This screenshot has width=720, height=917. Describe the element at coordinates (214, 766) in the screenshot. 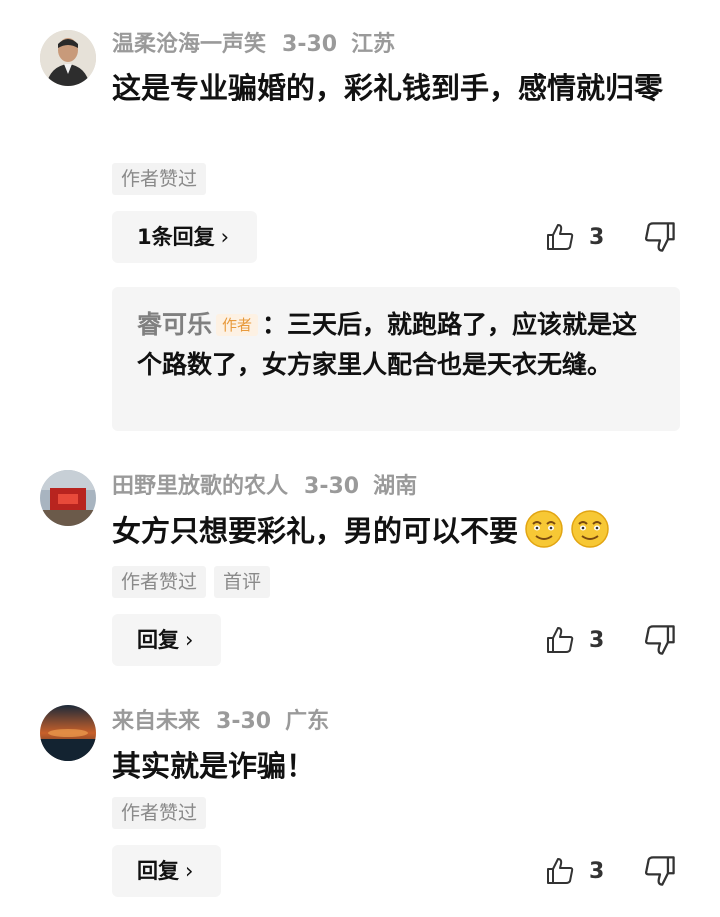

I see `comment-text: 其实就是诈骗！` at that location.